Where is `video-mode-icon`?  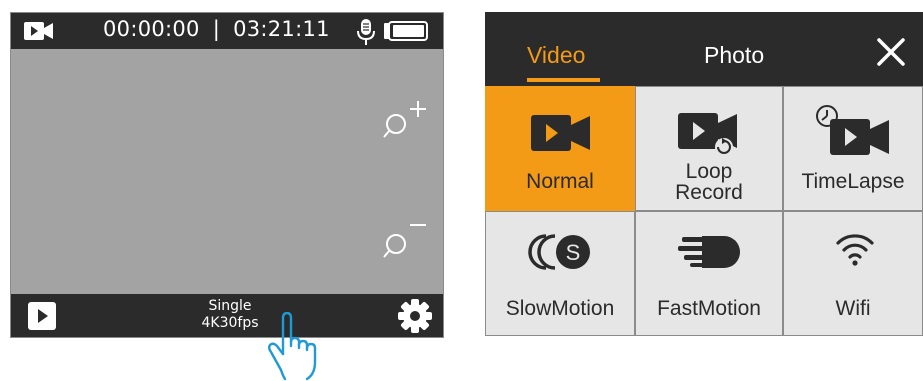 video-mode-icon is located at coordinates (38, 31).